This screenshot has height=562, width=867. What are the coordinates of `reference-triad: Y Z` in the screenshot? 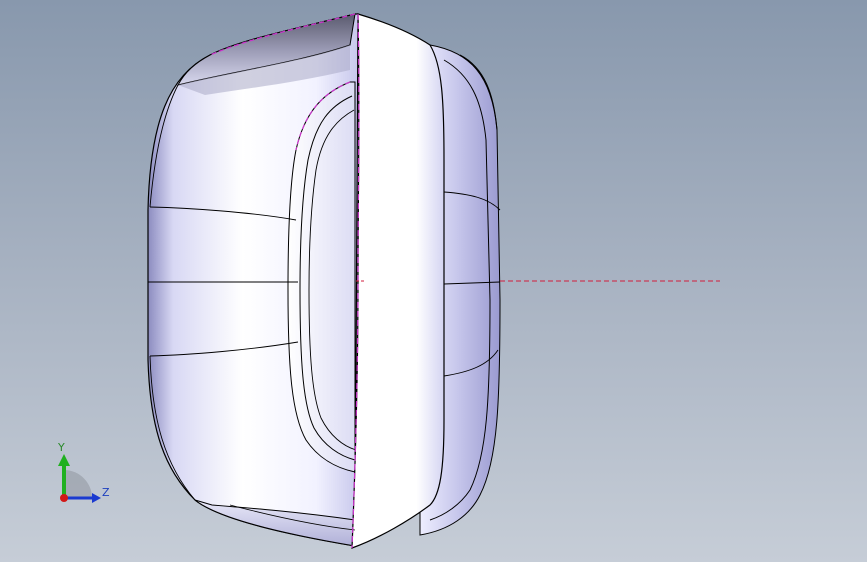 It's located at (84, 475).